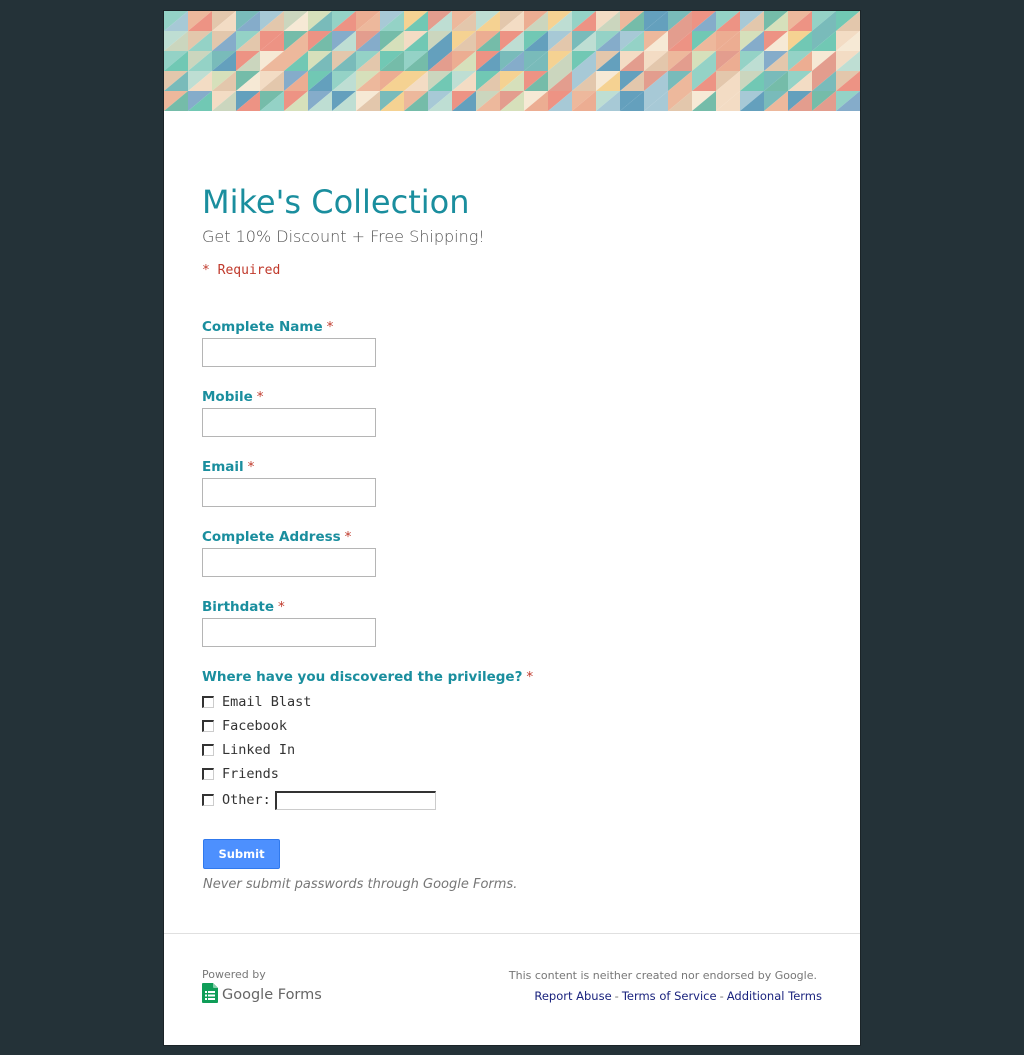  I want to click on option-label: Linked In, so click(259, 750).